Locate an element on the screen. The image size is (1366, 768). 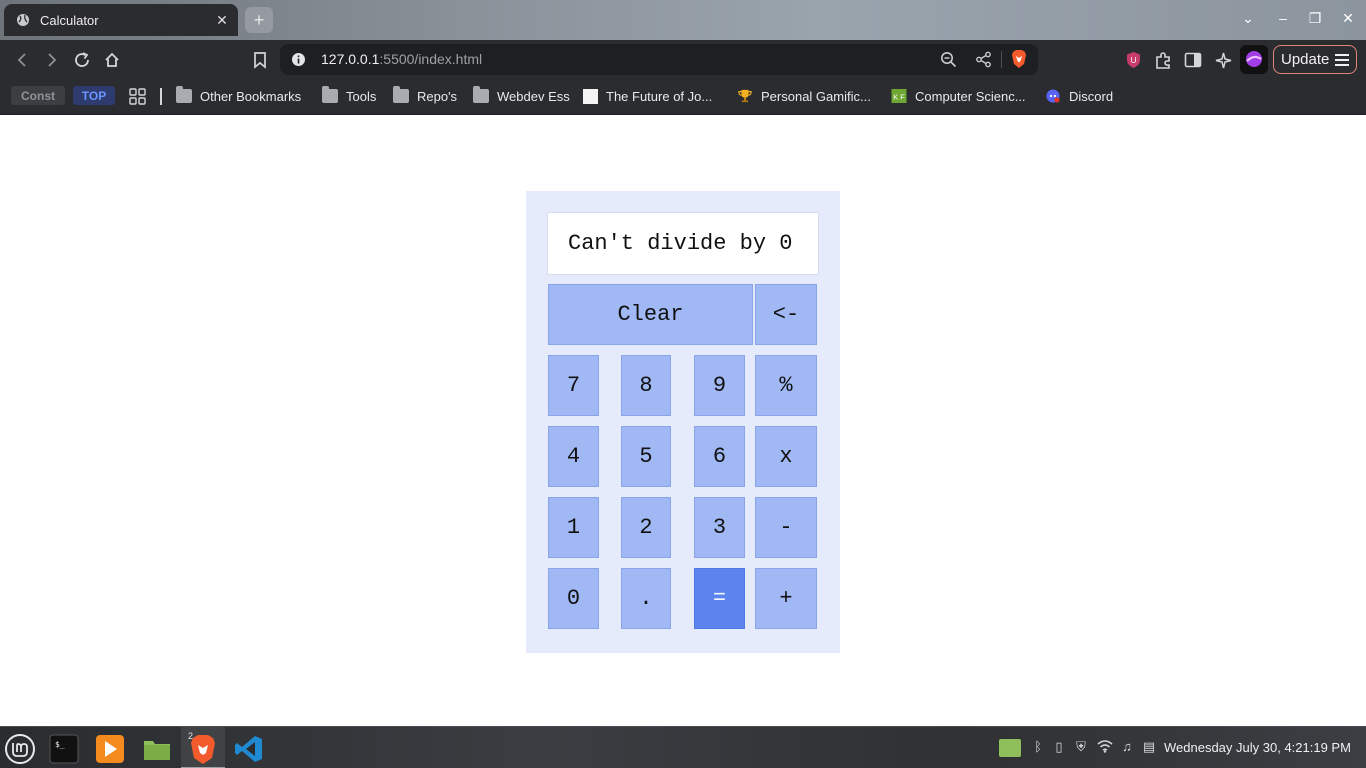
bookmark-top: TOP is located at coordinates (94, 95).